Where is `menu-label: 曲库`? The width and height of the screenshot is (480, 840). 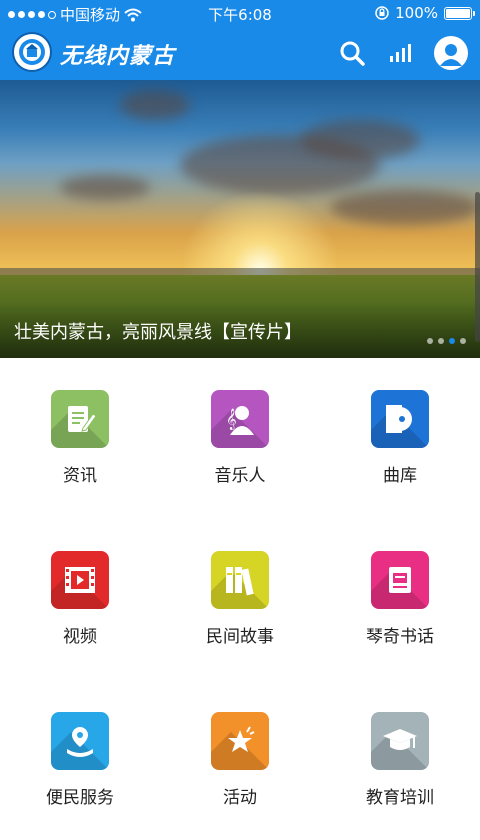
menu-label: 曲库 is located at coordinates (400, 476).